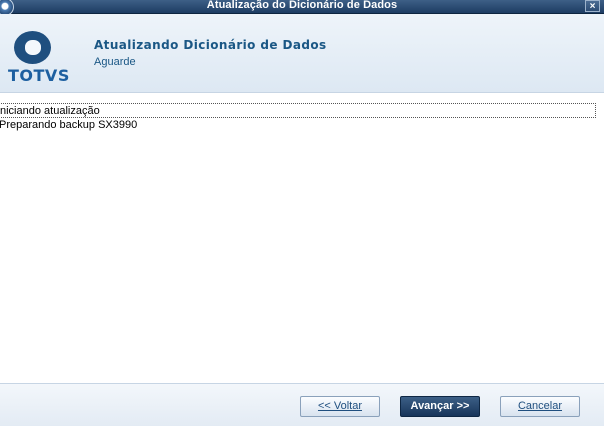 The image size is (604, 426). Describe the element at coordinates (298, 110) in the screenshot. I see `log-line: niciando atualização` at that location.